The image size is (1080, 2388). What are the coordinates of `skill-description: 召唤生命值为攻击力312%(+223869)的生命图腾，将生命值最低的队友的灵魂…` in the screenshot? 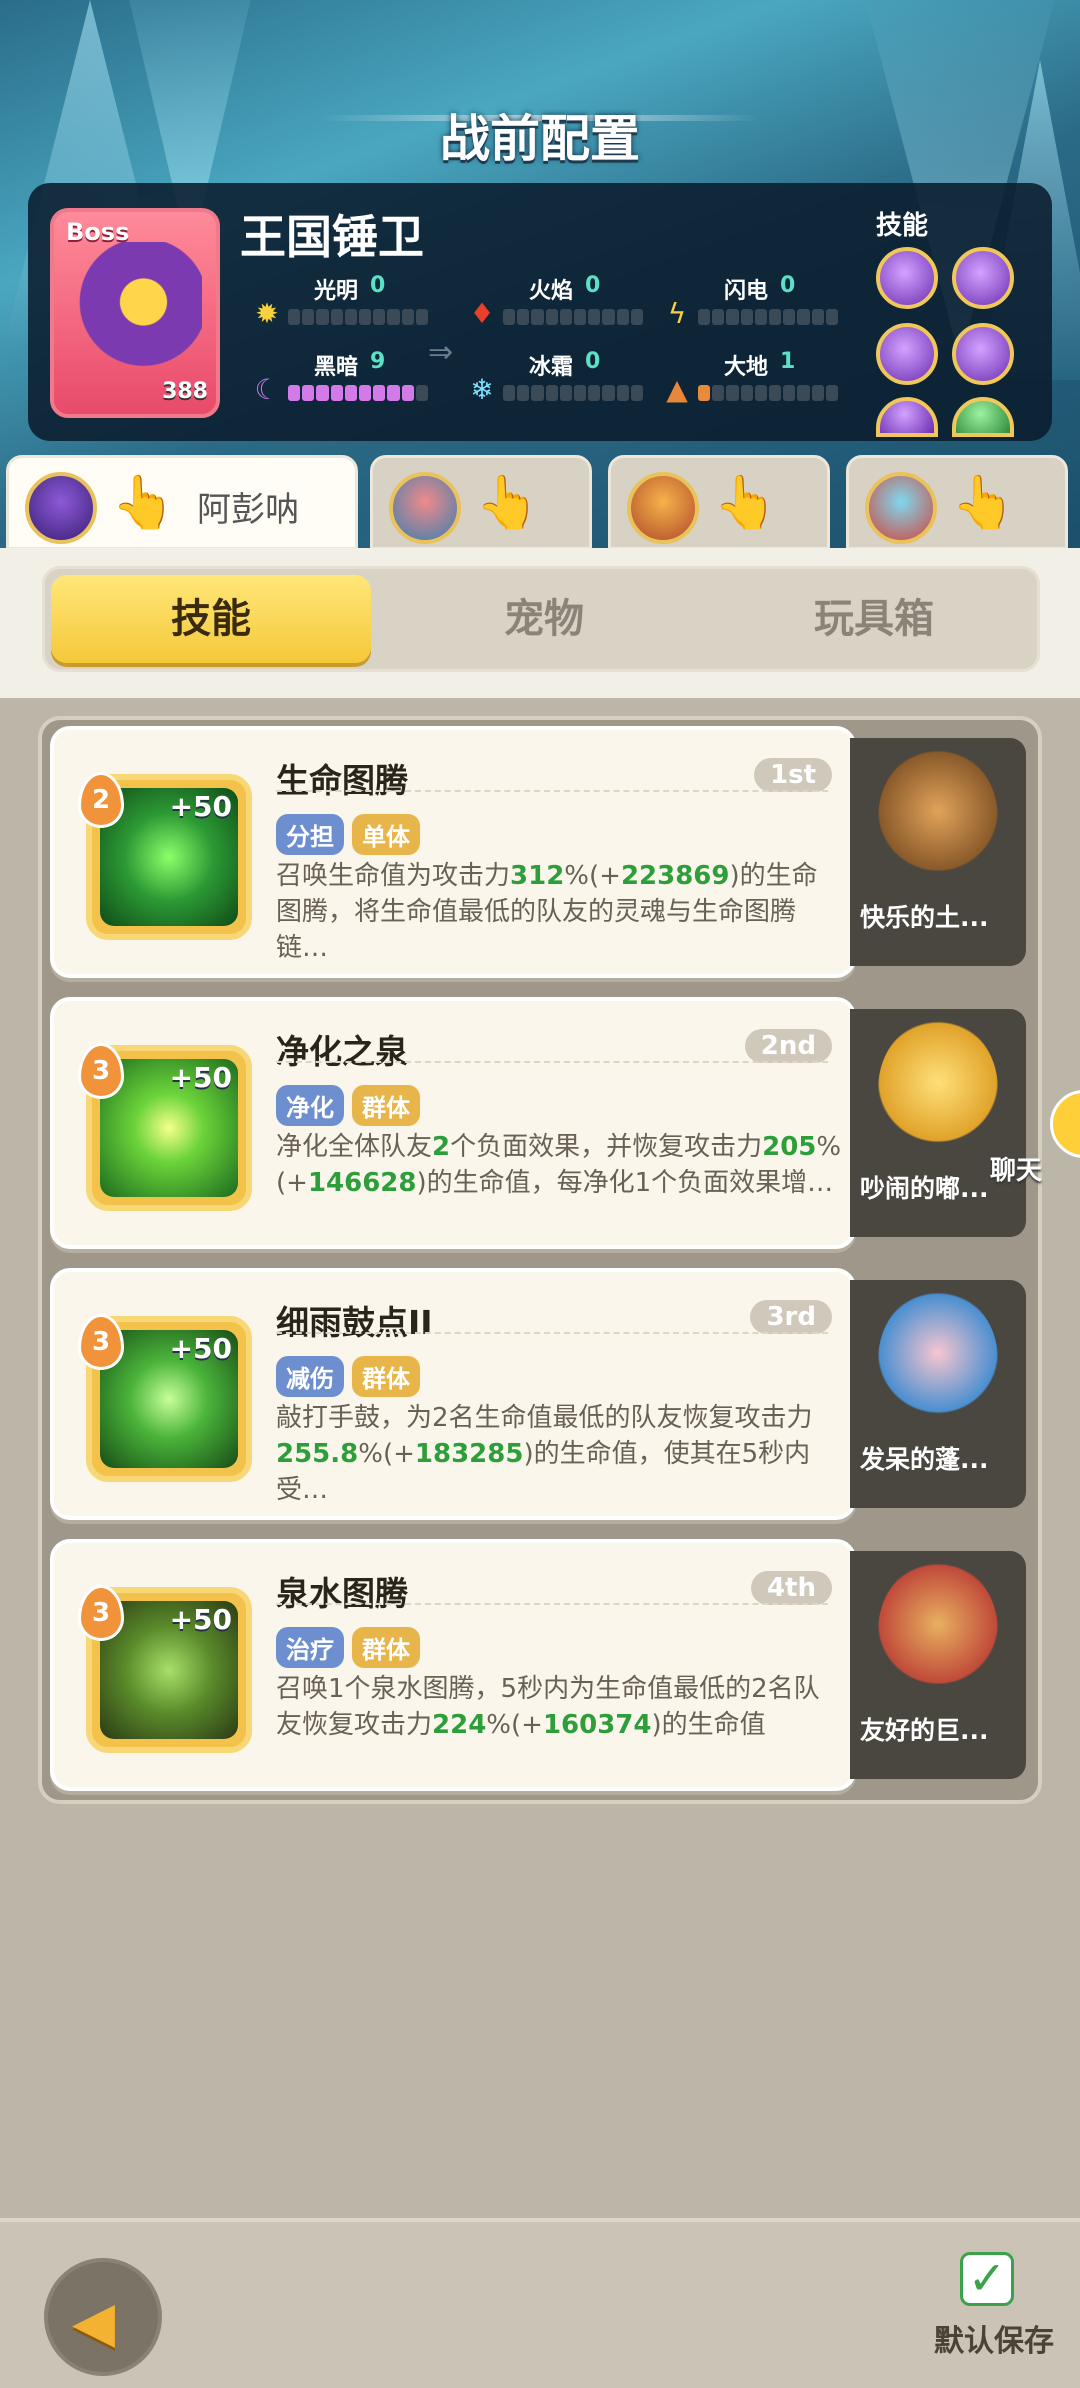 It's located at (547, 912).